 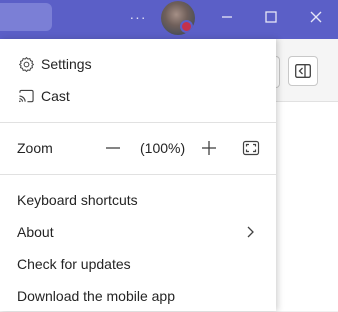 I want to click on title-bar: ···, so click(x=169, y=19).